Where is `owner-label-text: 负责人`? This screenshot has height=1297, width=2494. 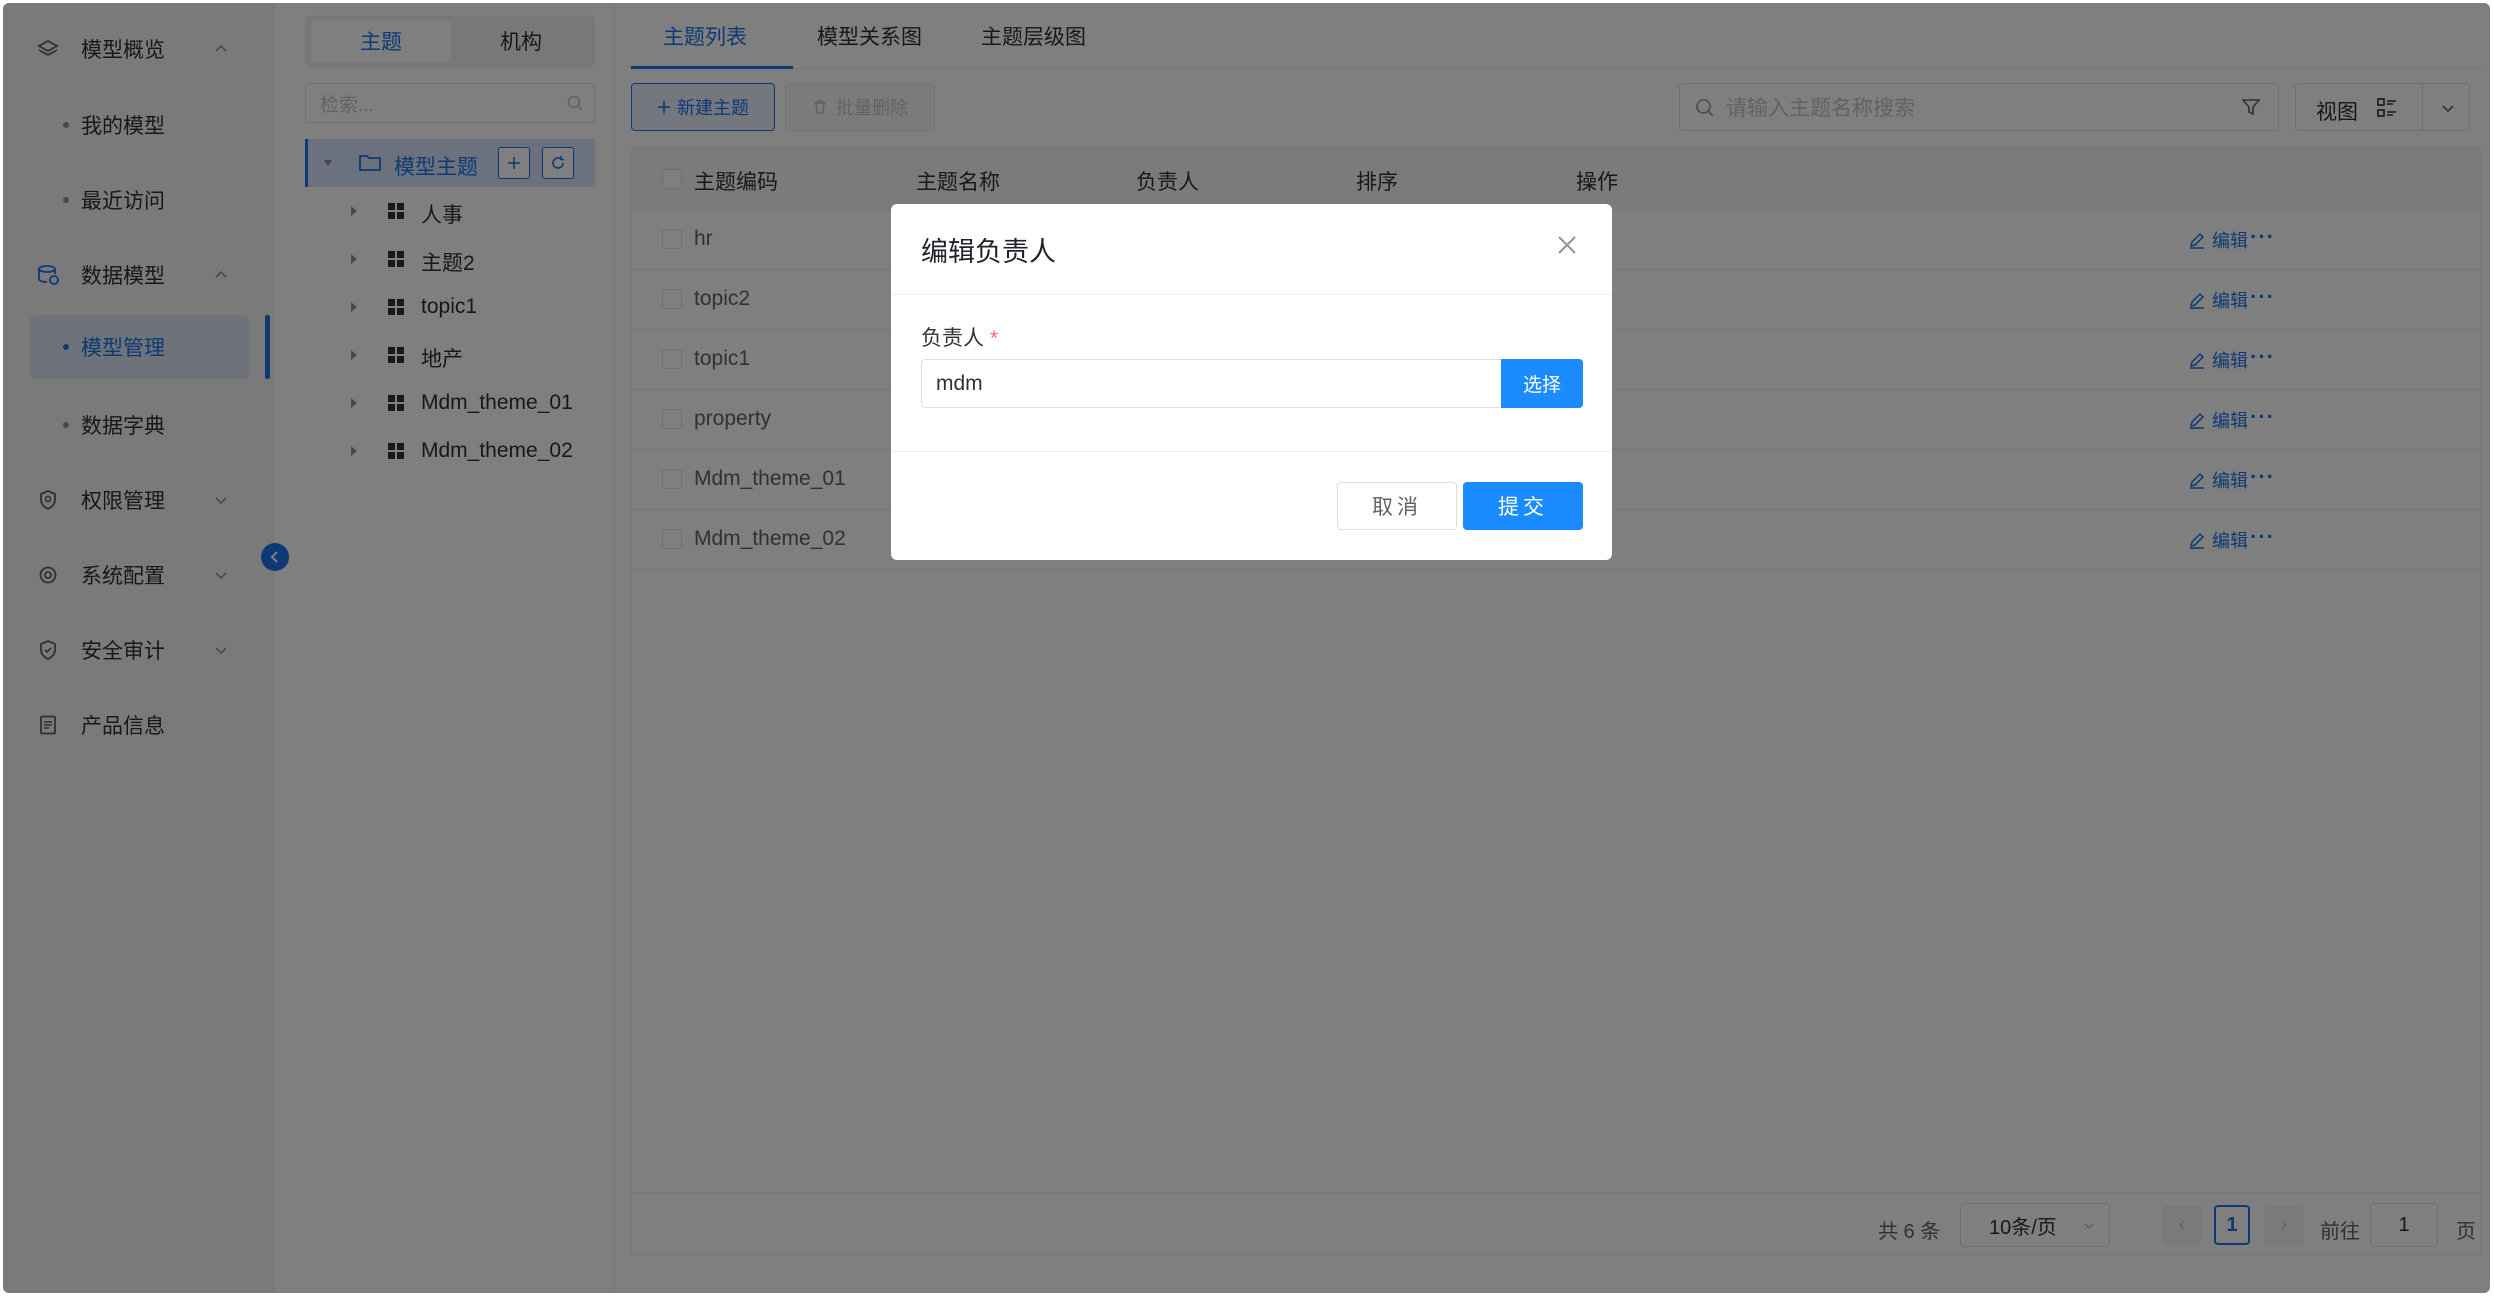
owner-label-text: 负责人 is located at coordinates (952, 338).